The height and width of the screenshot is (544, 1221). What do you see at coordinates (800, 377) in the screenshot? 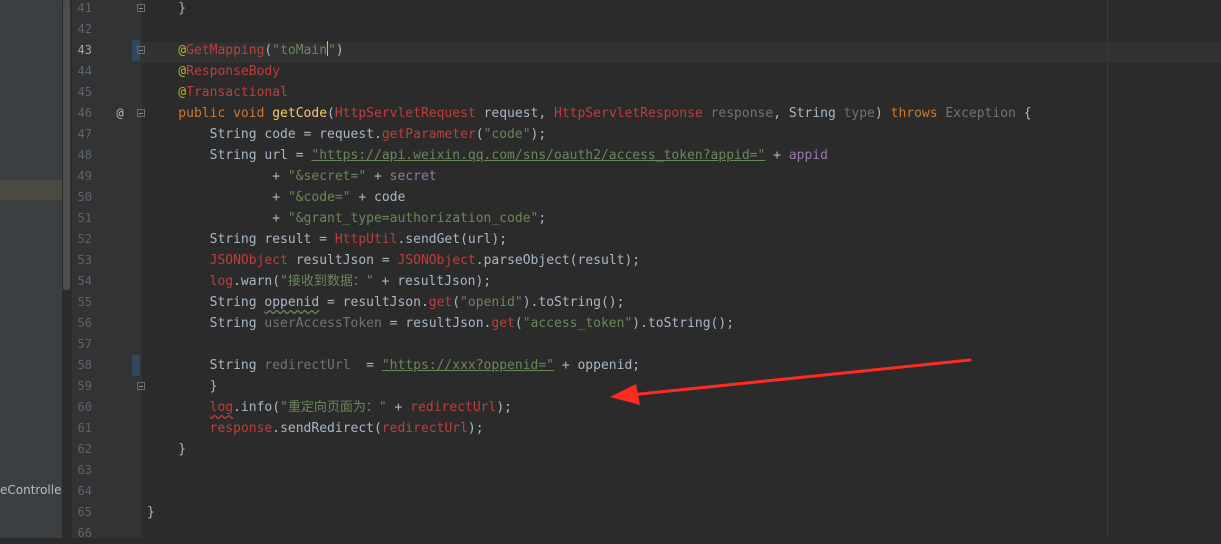
I see `arrow-shaft` at bounding box center [800, 377].